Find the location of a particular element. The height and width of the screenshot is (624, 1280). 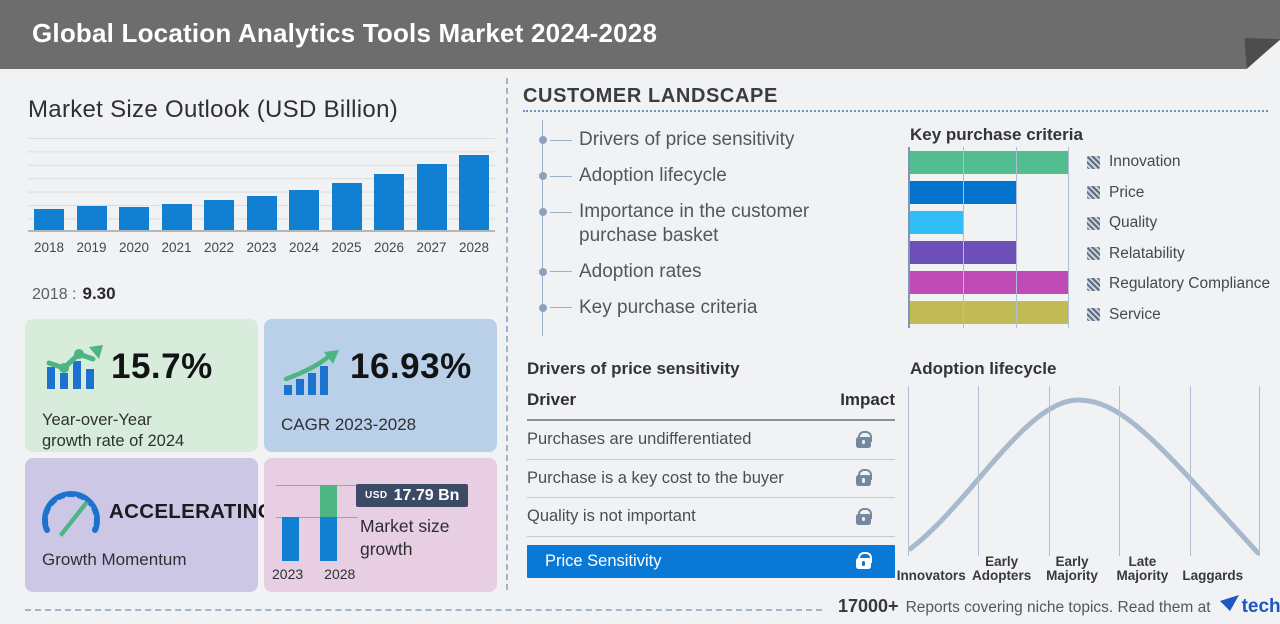

bar-trend-icon is located at coordinates (74, 367).